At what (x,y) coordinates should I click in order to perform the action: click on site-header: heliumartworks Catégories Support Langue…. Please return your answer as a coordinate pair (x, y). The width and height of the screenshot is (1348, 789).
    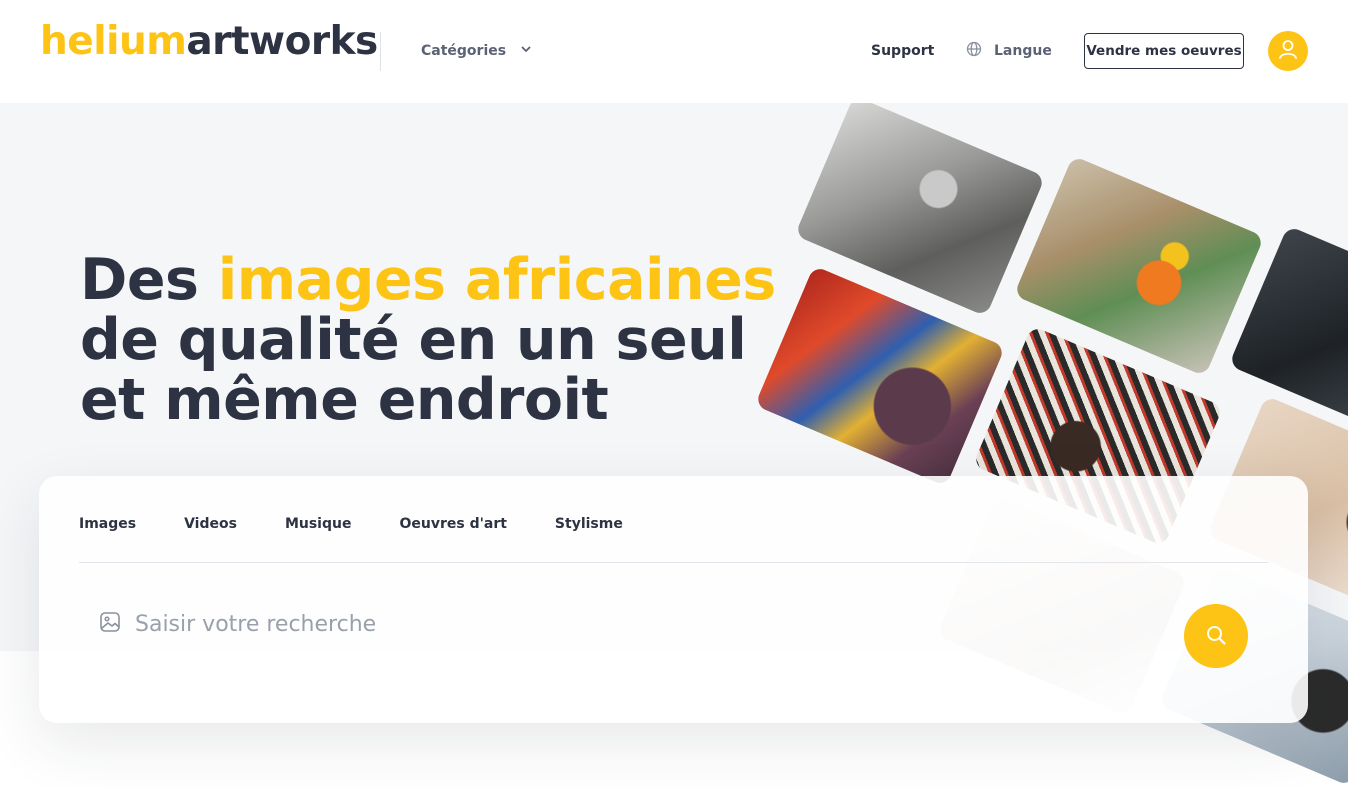
    Looking at the image, I should click on (674, 51).